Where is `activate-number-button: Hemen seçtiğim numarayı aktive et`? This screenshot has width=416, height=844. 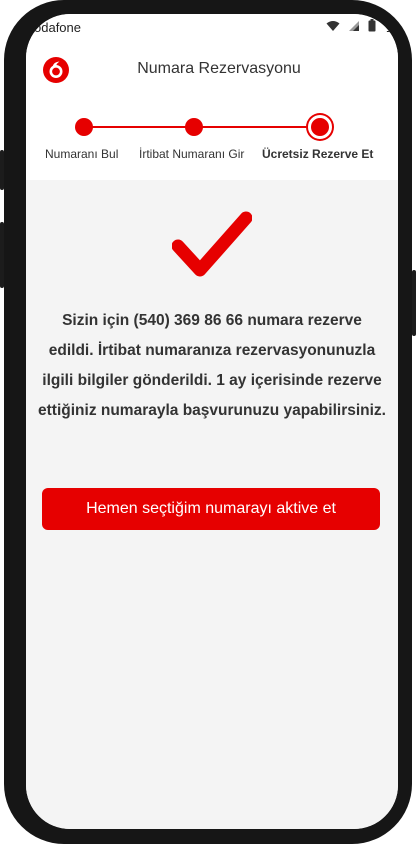
activate-number-button: Hemen seçtiğim numarayı aktive et is located at coordinates (211, 509).